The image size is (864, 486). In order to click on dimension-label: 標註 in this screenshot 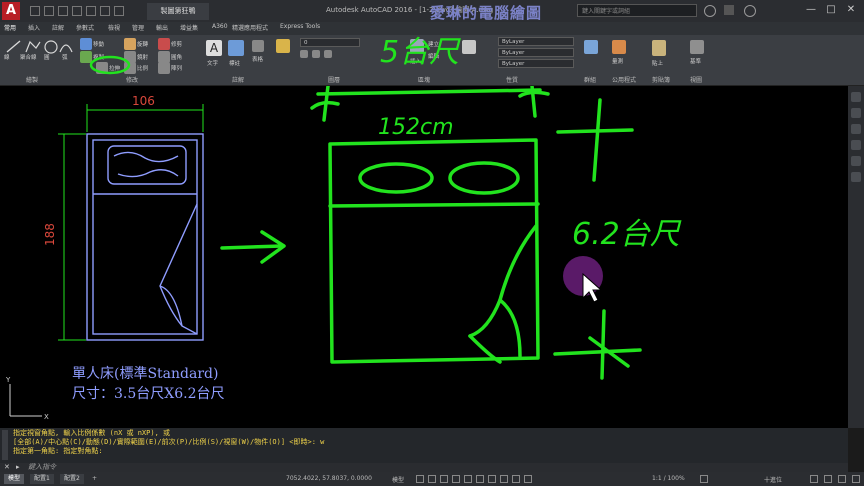, I will do `click(234, 63)`.